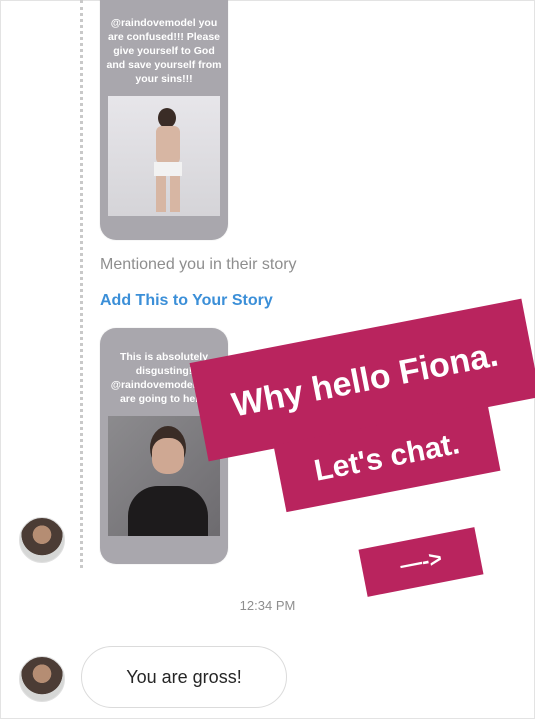 The image size is (535, 719). What do you see at coordinates (81, 284) in the screenshot?
I see `thread-divider` at bounding box center [81, 284].